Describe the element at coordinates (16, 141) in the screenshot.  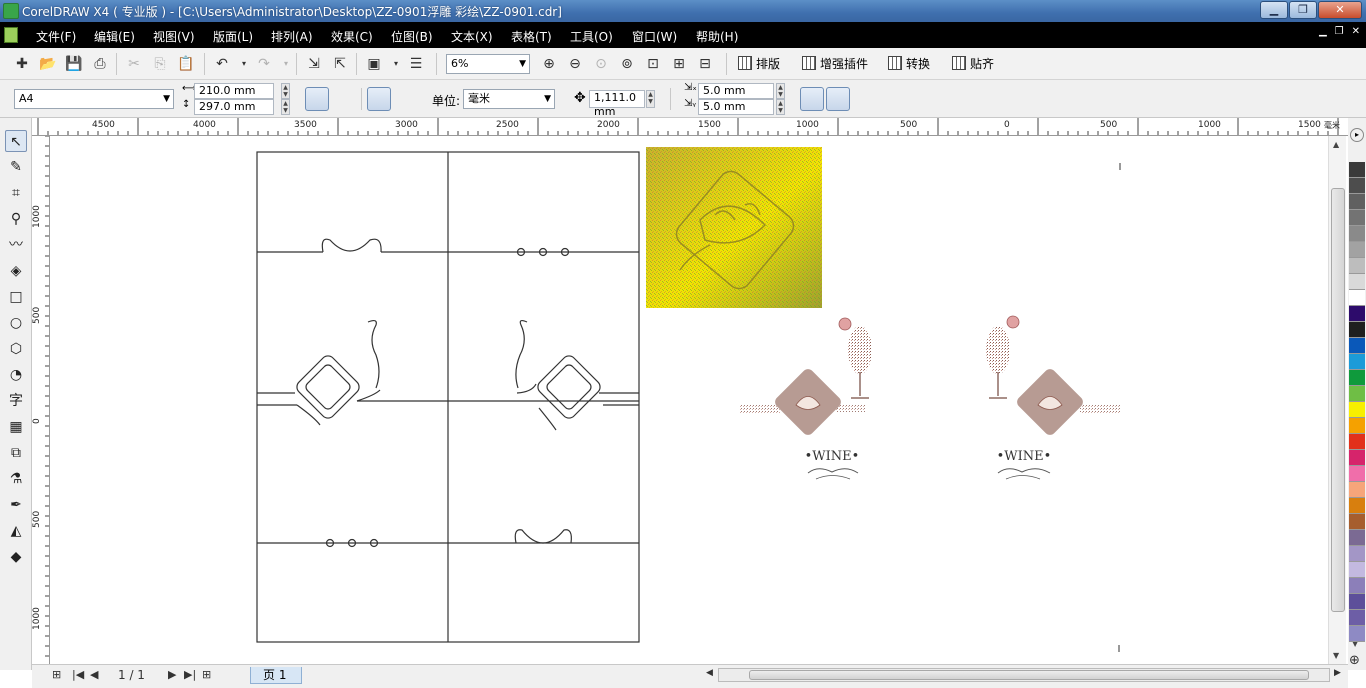
I see `pick-tool-icon: ↖` at that location.